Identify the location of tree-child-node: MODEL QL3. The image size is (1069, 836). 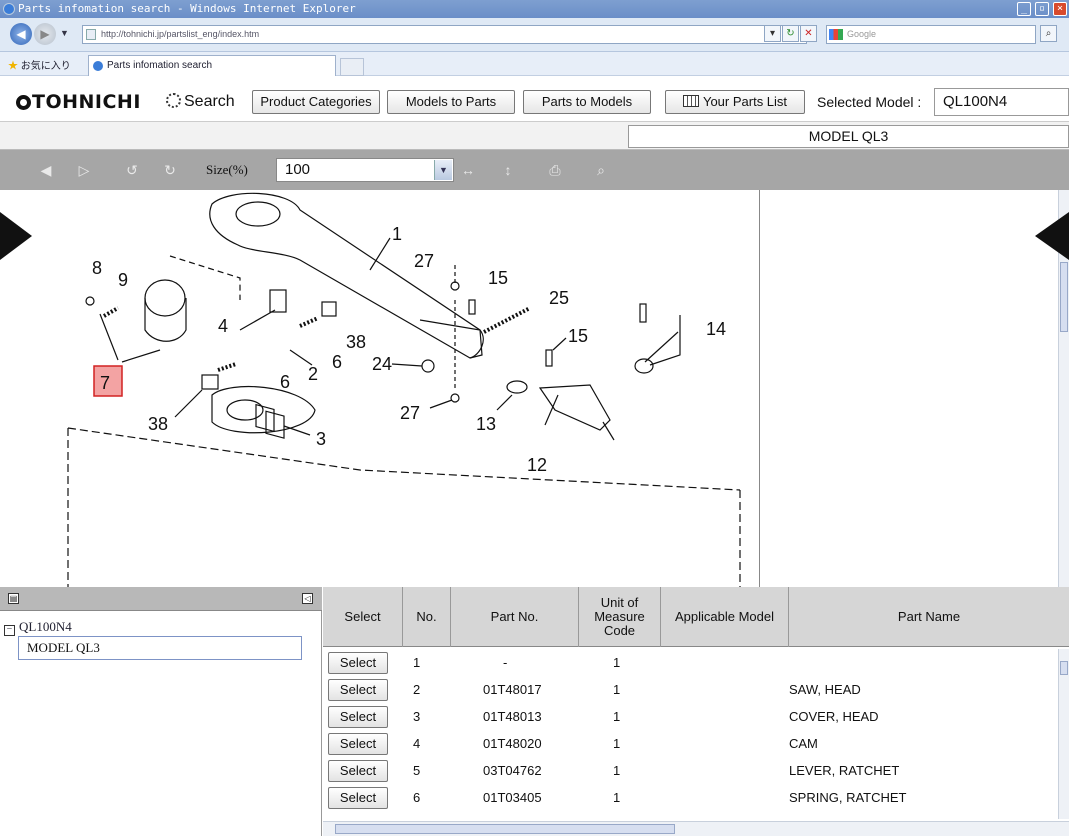
(160, 648).